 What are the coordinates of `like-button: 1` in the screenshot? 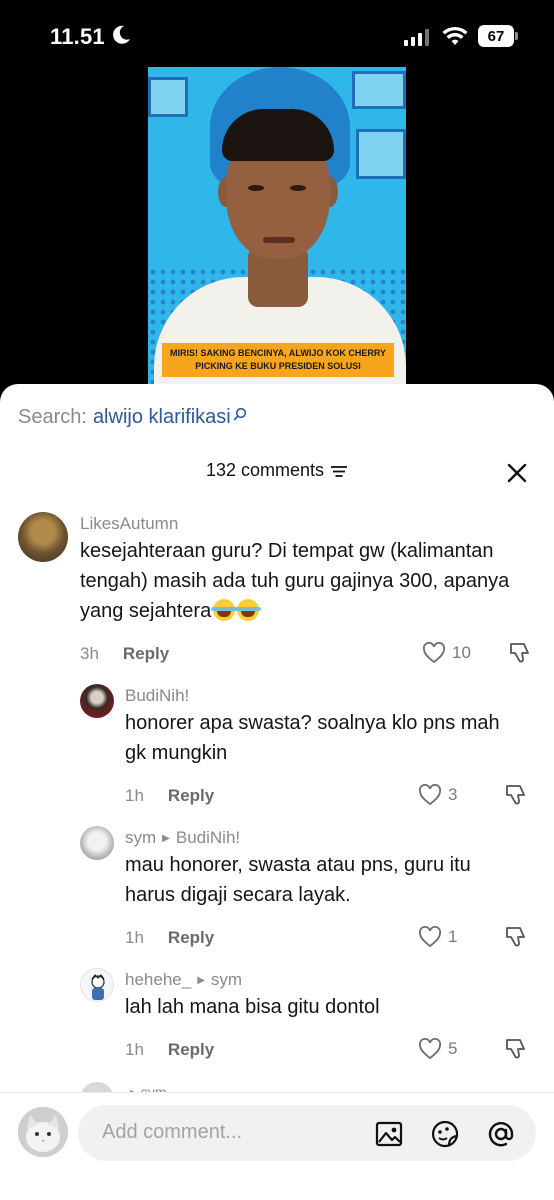 It's located at (437, 937).